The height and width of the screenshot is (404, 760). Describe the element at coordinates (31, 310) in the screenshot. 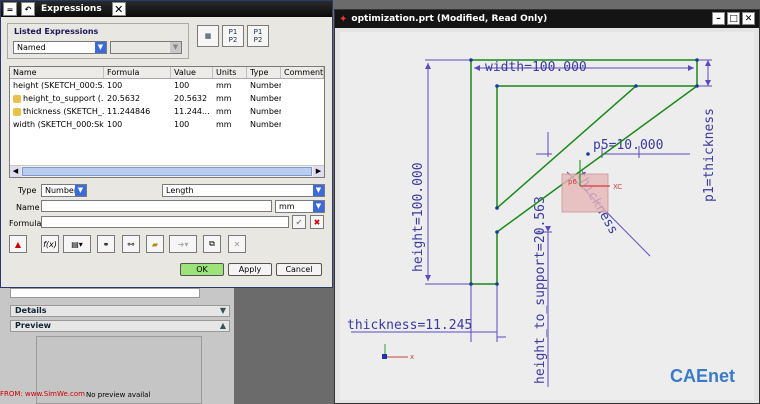

I see `details-label: Details` at that location.